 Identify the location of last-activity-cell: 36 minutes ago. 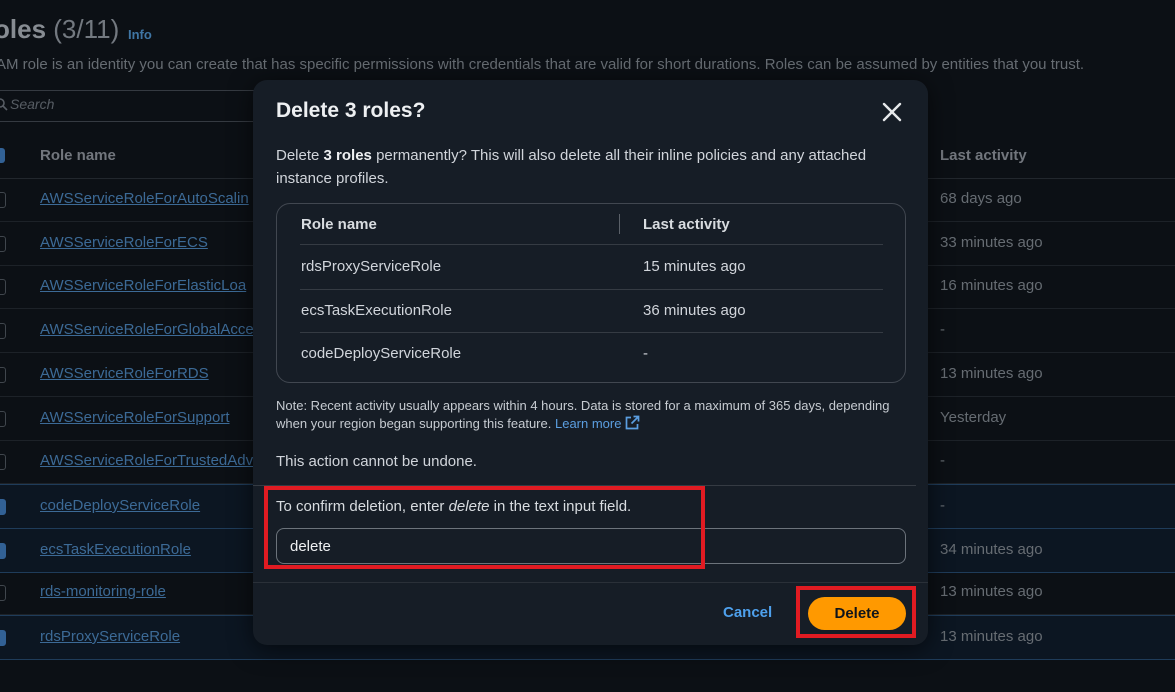
(694, 310).